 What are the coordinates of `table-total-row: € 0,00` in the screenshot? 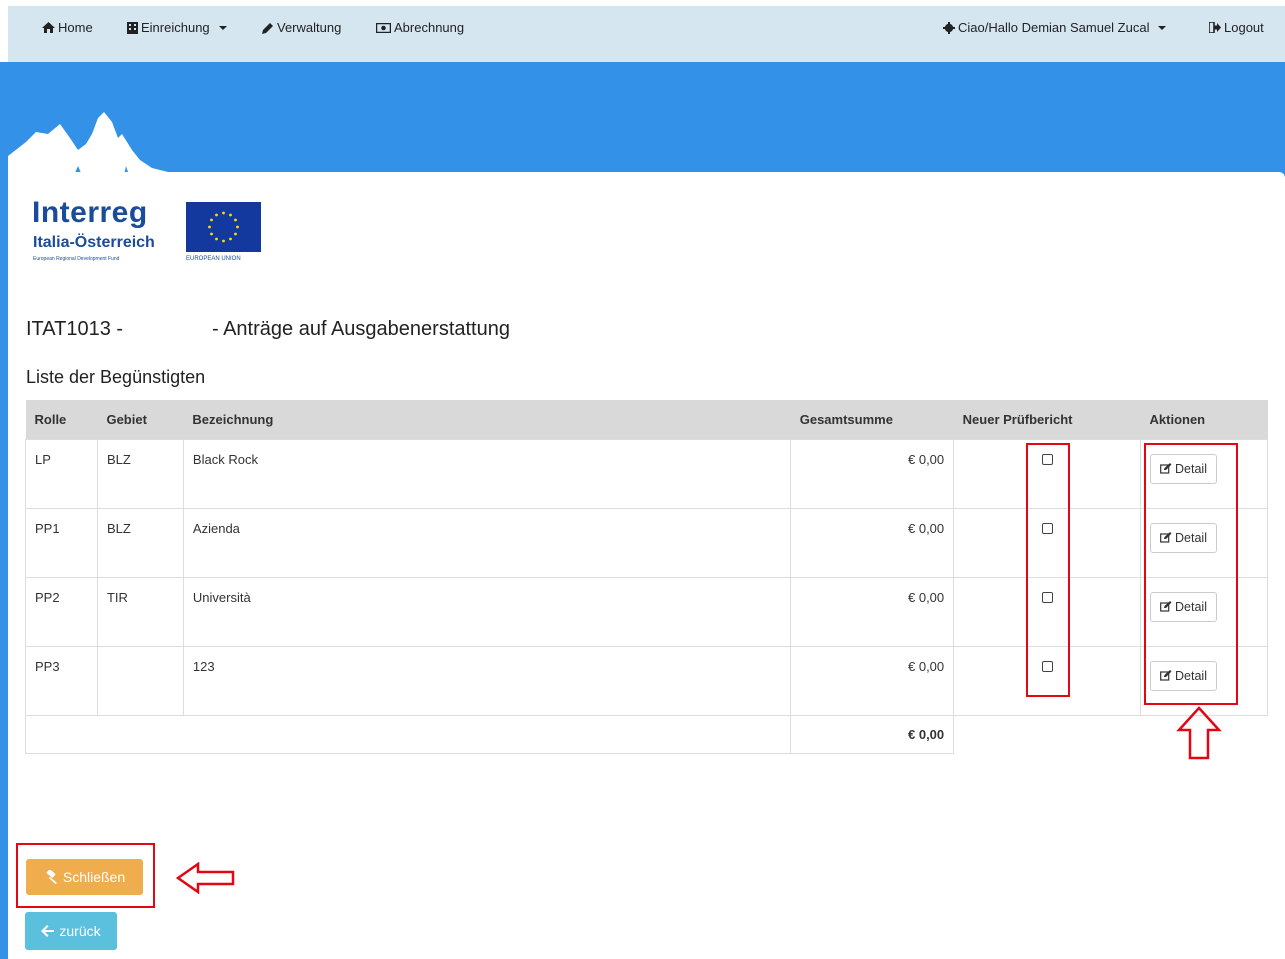 It's located at (646, 734).